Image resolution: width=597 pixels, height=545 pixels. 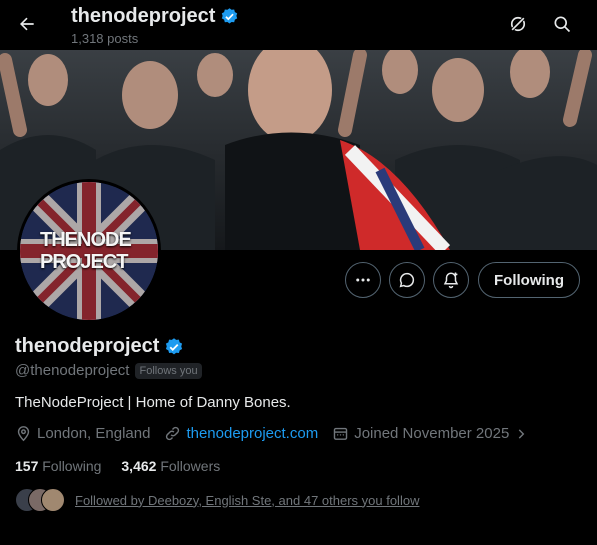 I want to click on bell-plus-icon, so click(x=451, y=280).